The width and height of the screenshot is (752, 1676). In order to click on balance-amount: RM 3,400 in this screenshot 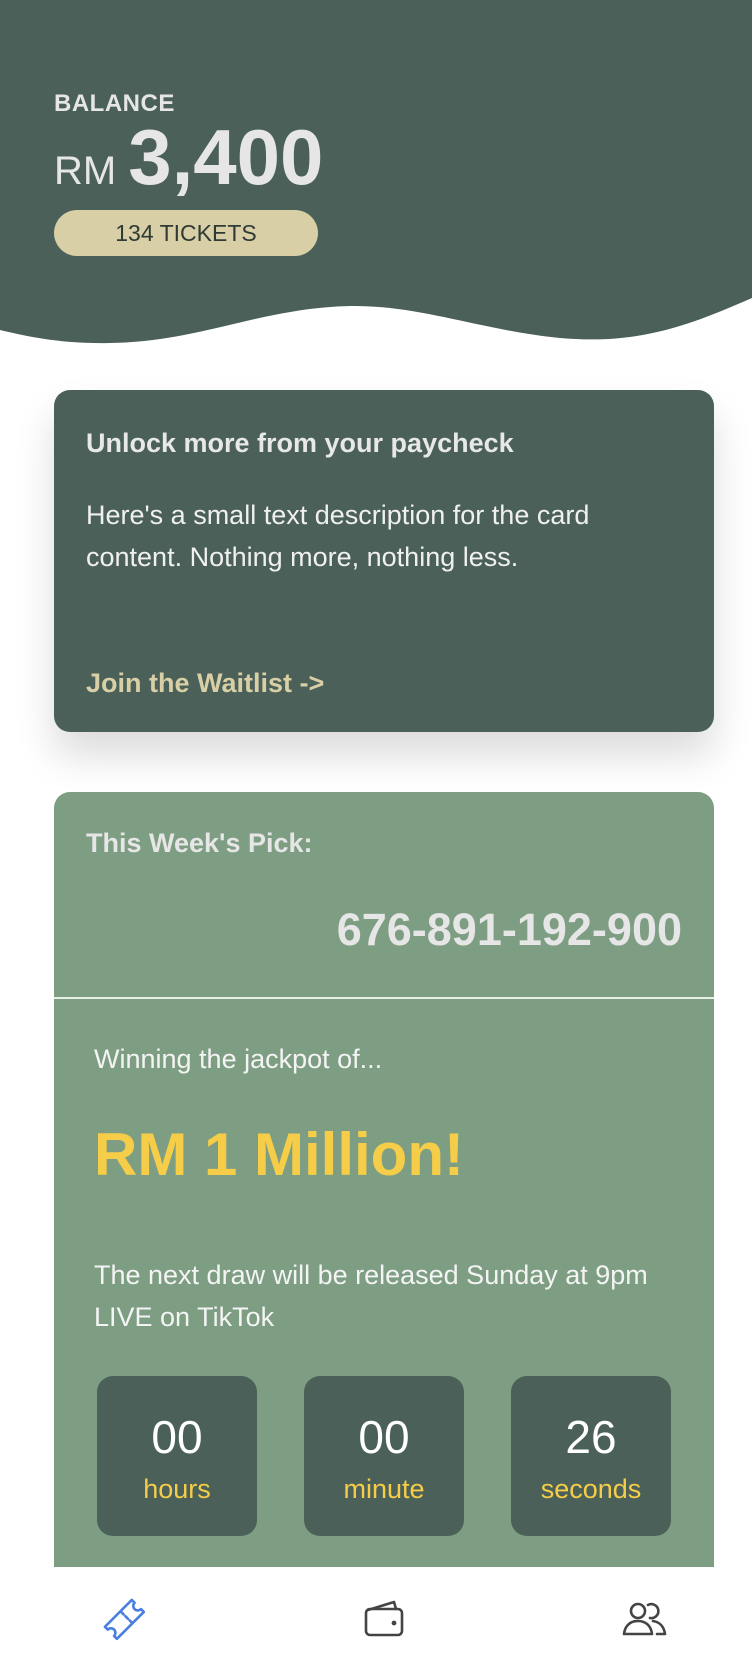, I will do `click(188, 157)`.